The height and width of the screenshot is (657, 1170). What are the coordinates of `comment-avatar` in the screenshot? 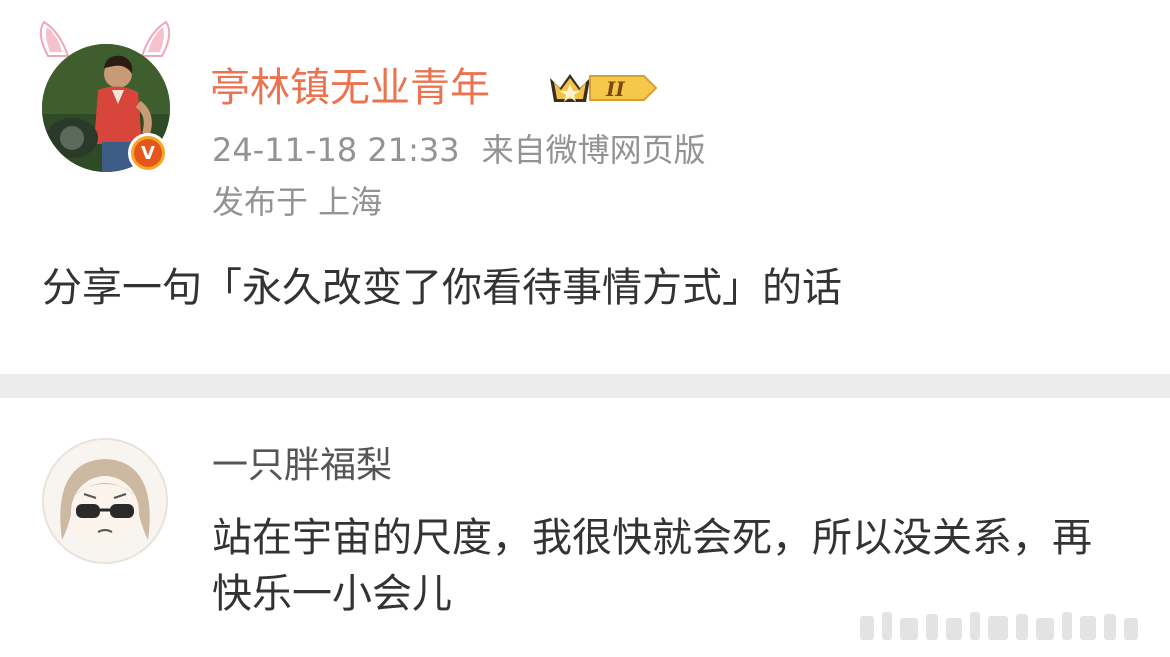 It's located at (105, 501).